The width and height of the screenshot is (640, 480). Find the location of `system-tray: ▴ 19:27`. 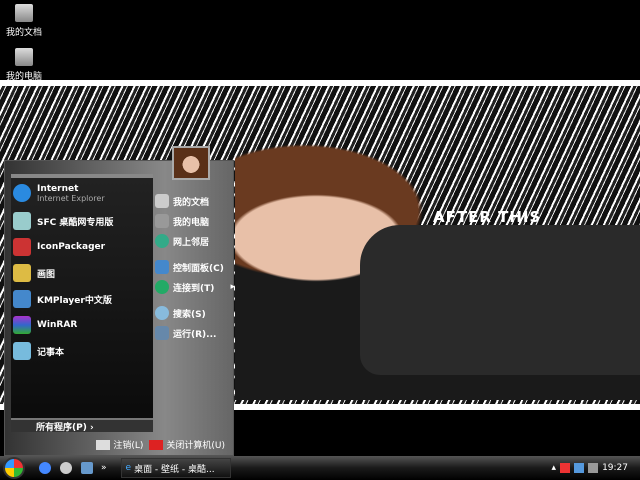

system-tray: ▴ 19:27 is located at coordinates (596, 468).